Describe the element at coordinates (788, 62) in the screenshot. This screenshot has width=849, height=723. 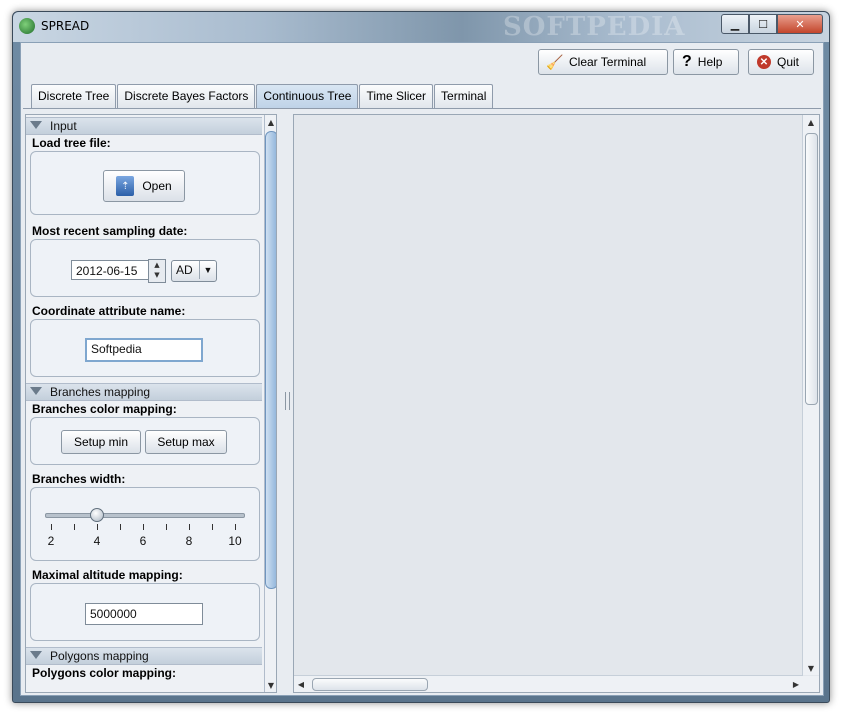
I see `quit-label: Quit` at that location.